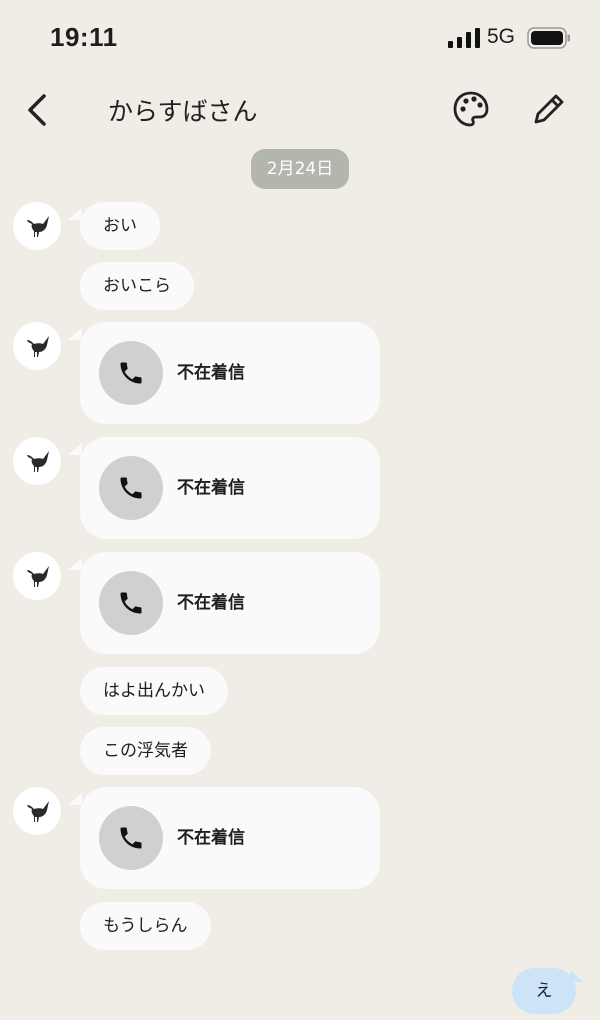 The width and height of the screenshot is (600, 1020). I want to click on chat-title: からすばさん, so click(183, 111).